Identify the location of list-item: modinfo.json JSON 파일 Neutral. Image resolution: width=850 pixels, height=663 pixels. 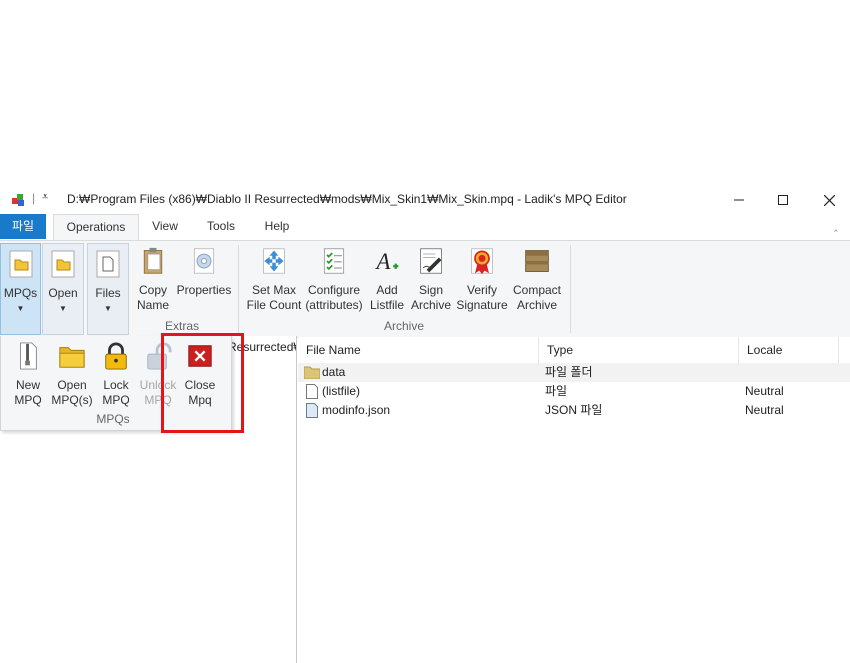
(574, 410).